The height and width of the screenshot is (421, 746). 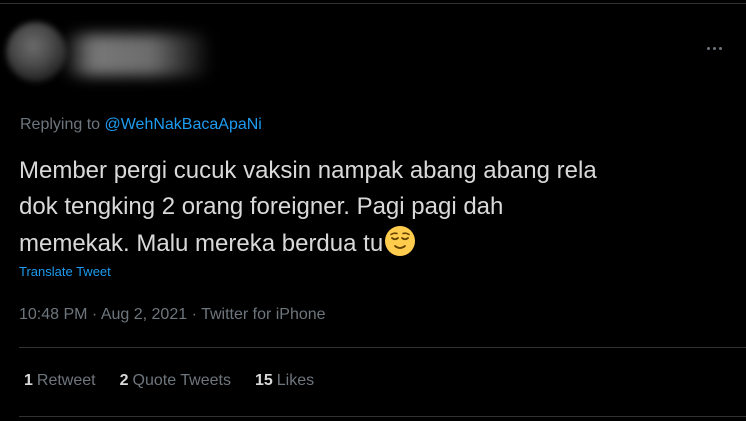 I want to click on top-divider, so click(x=373, y=3).